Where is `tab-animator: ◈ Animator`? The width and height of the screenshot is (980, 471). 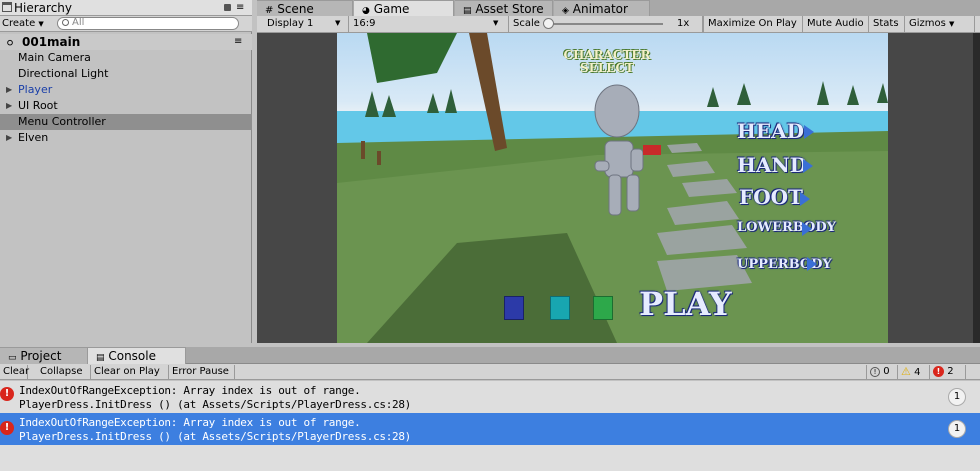 tab-animator: ◈ Animator is located at coordinates (602, 8).